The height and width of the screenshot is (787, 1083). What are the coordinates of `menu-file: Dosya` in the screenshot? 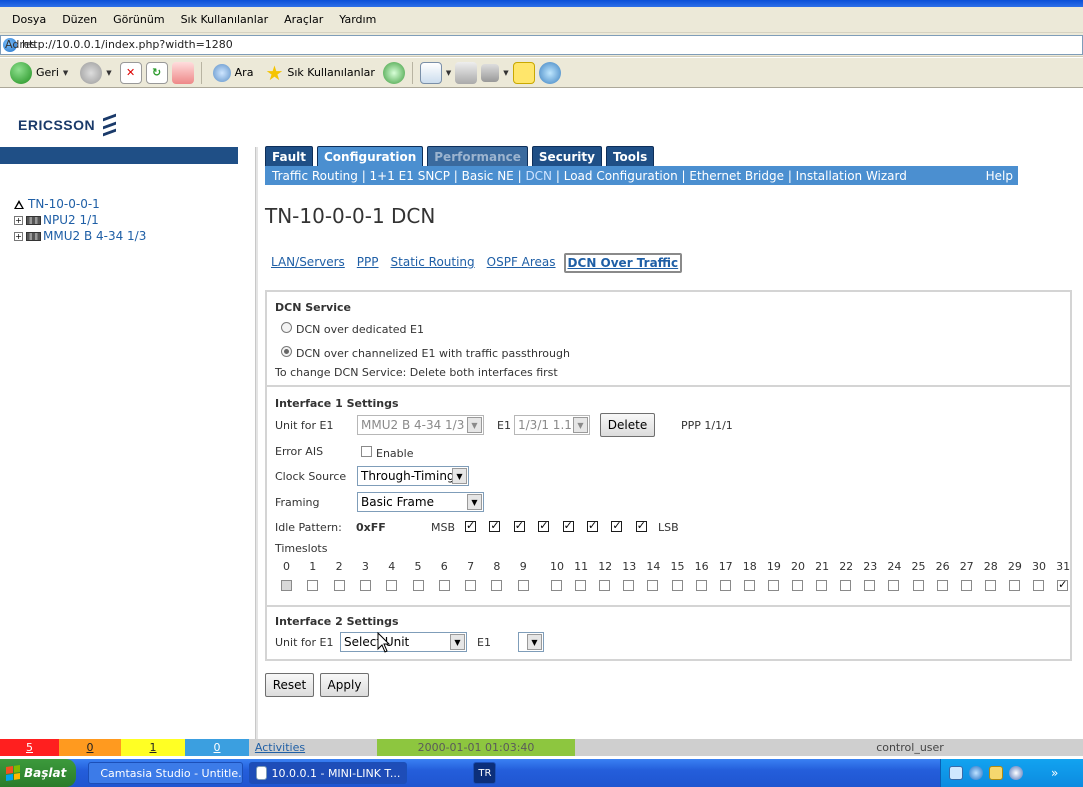 It's located at (29, 19).